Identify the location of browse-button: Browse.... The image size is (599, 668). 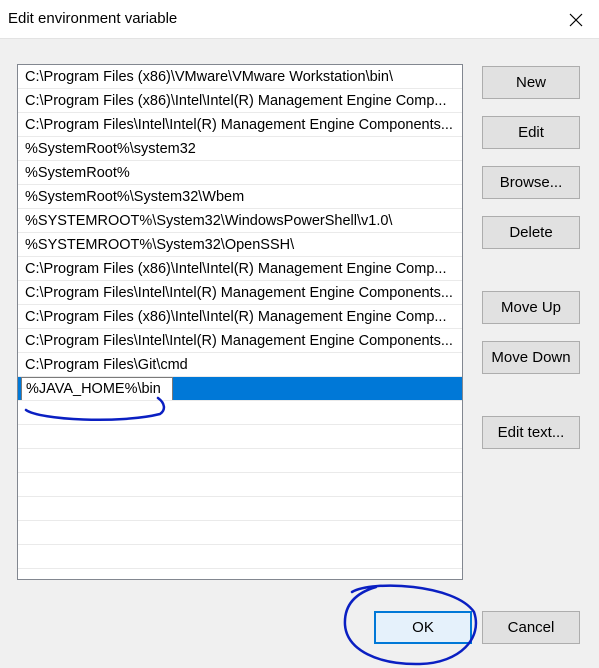
(531, 182).